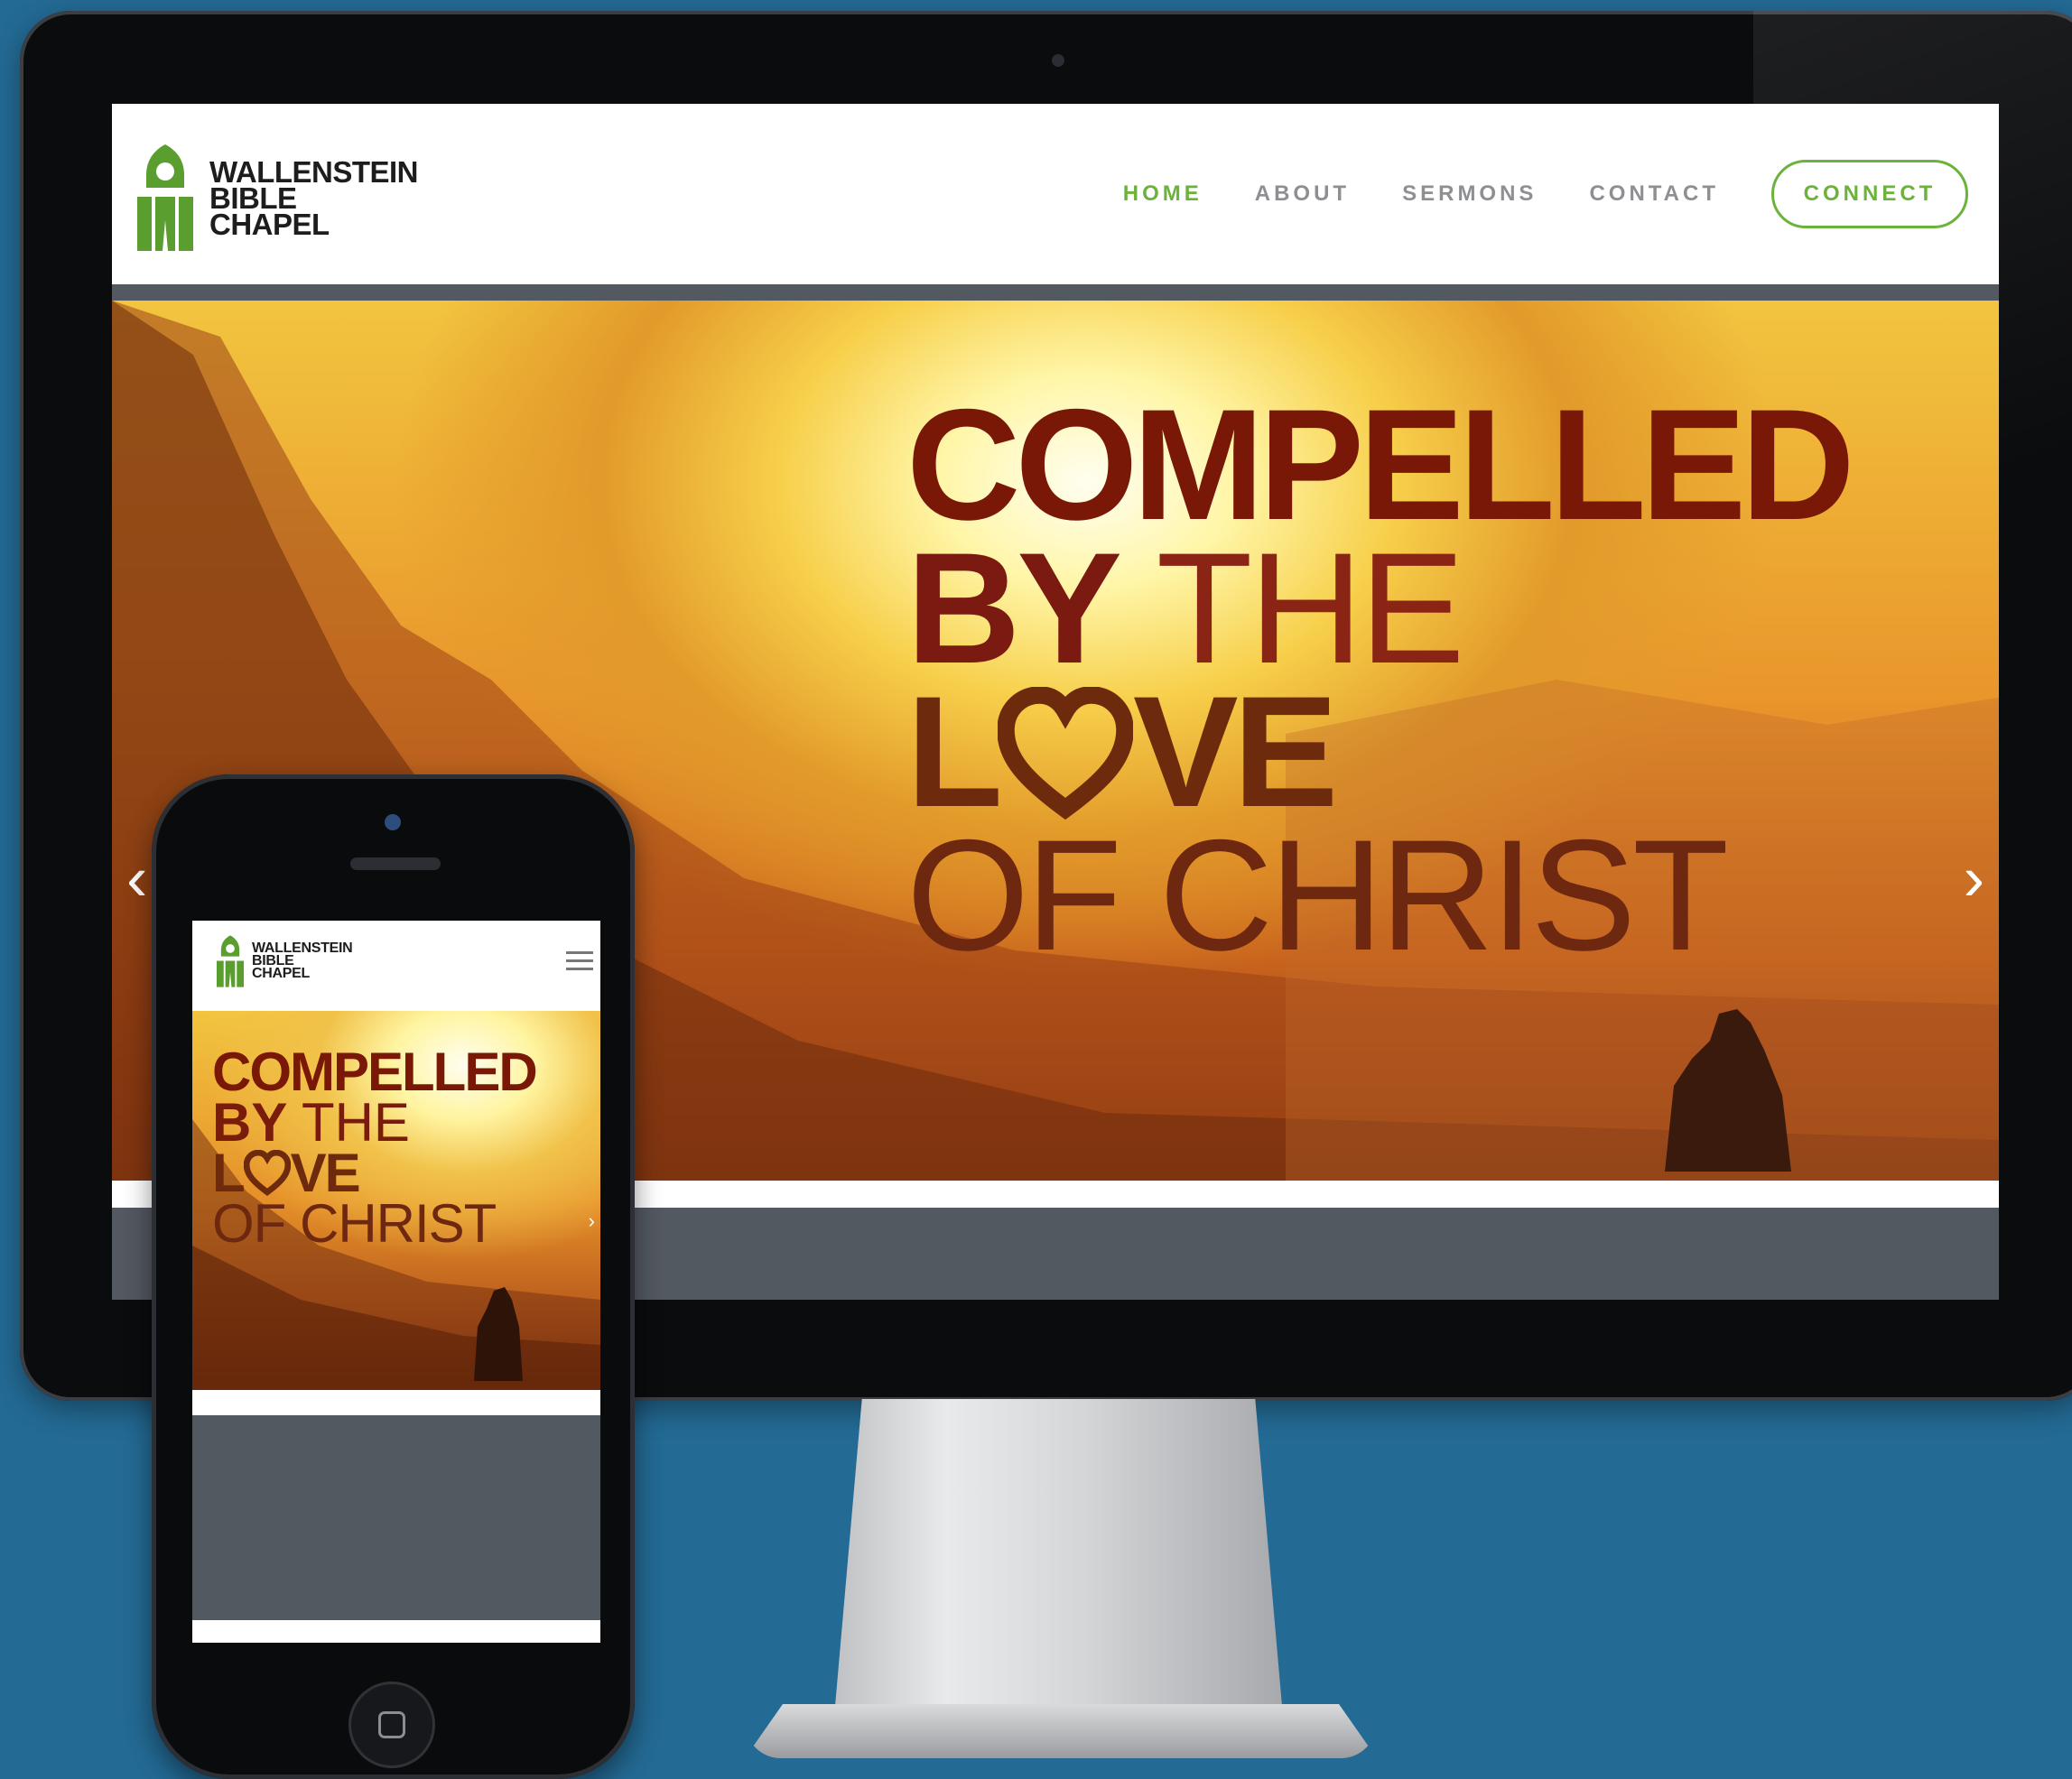  I want to click on phone-camera, so click(393, 822).